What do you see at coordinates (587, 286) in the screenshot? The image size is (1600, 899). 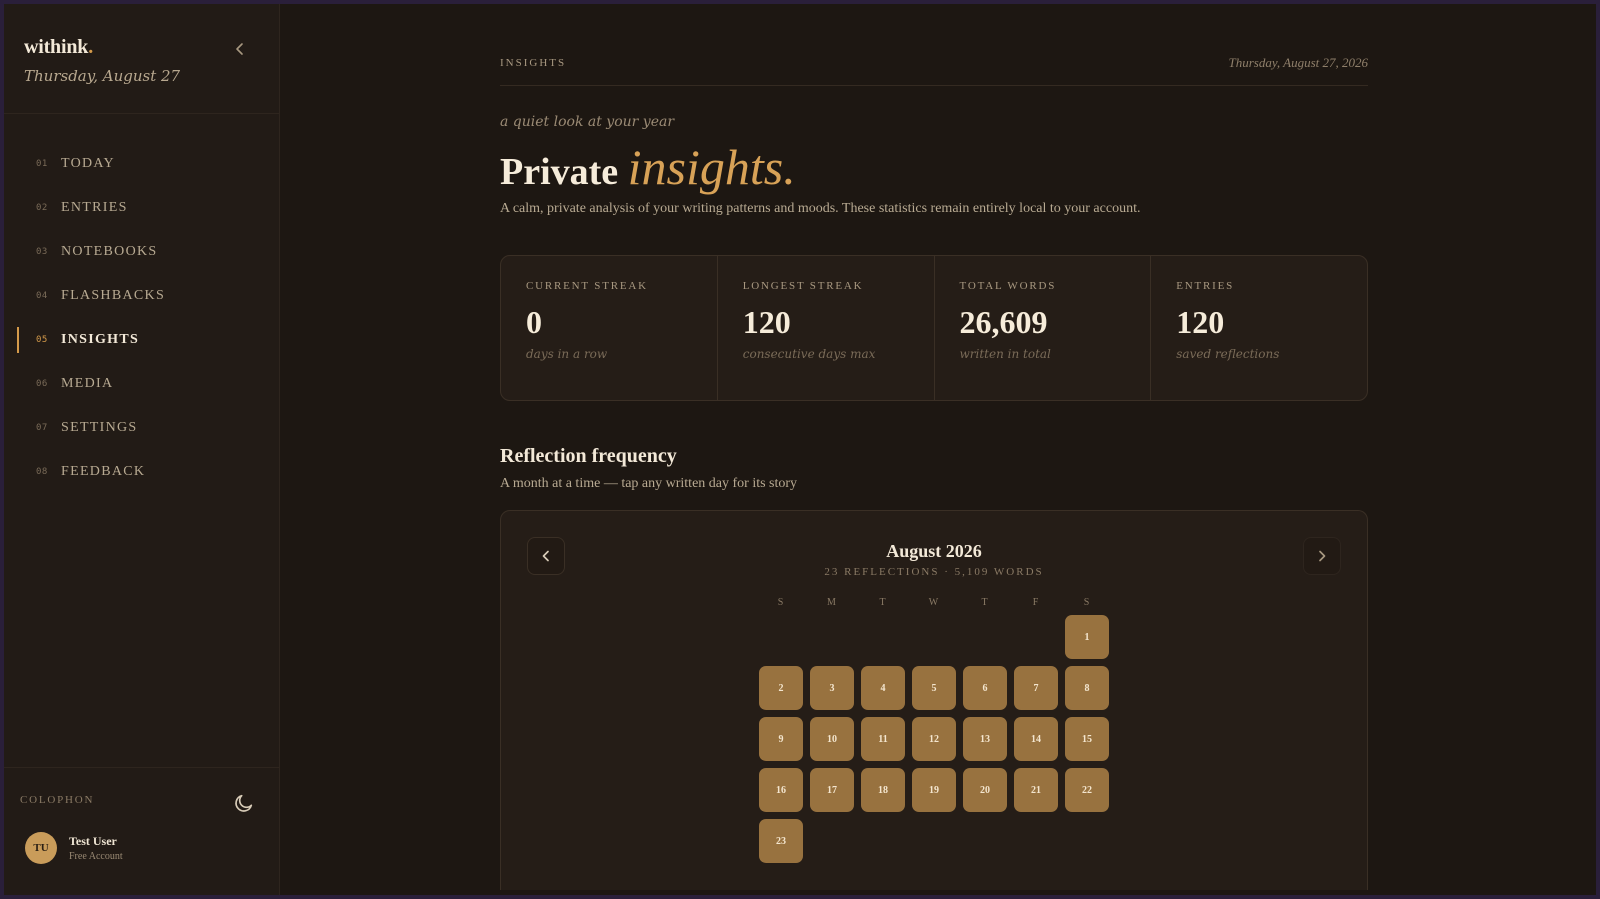 I see `stat-label: CURRENT STREAK` at bounding box center [587, 286].